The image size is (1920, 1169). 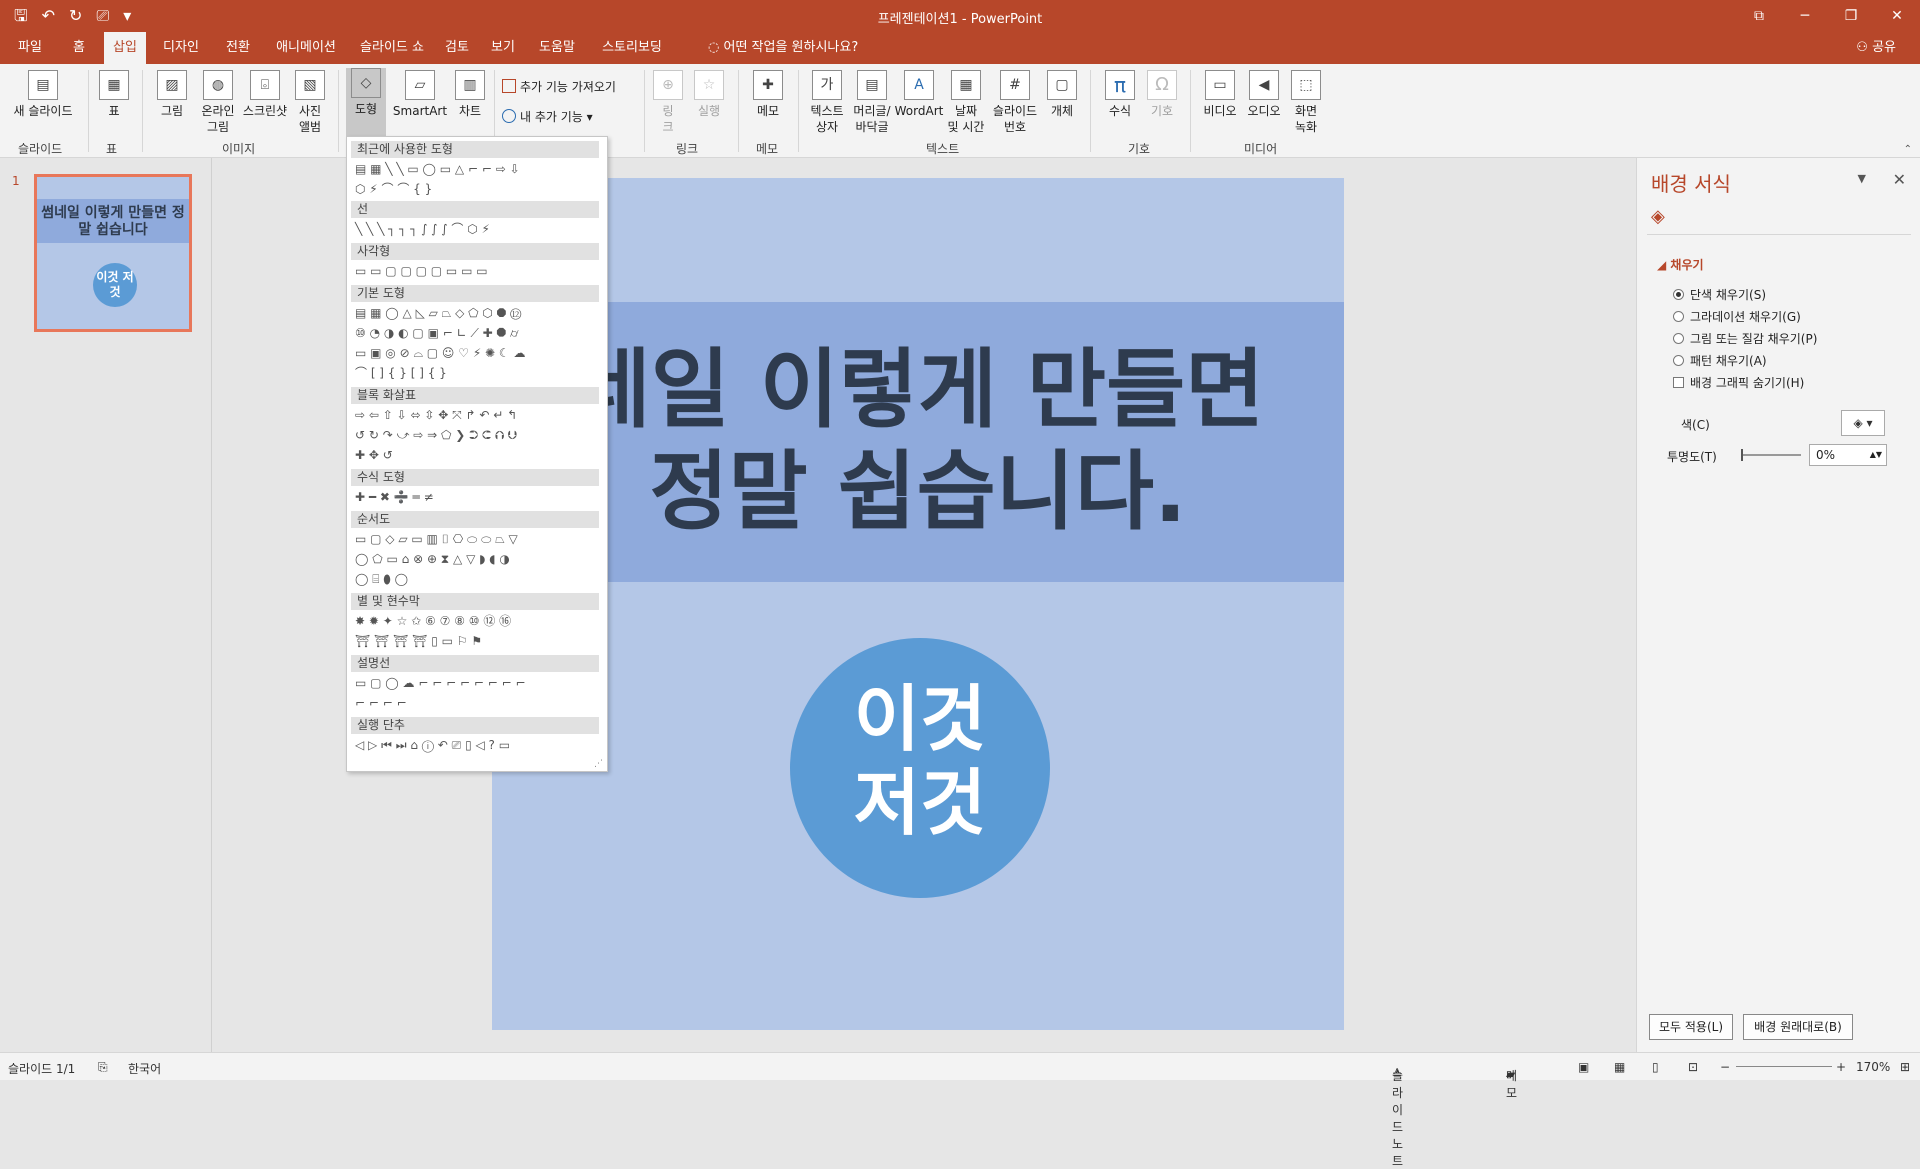 What do you see at coordinates (112, 149) in the screenshot?
I see `group-tables-label: 표` at bounding box center [112, 149].